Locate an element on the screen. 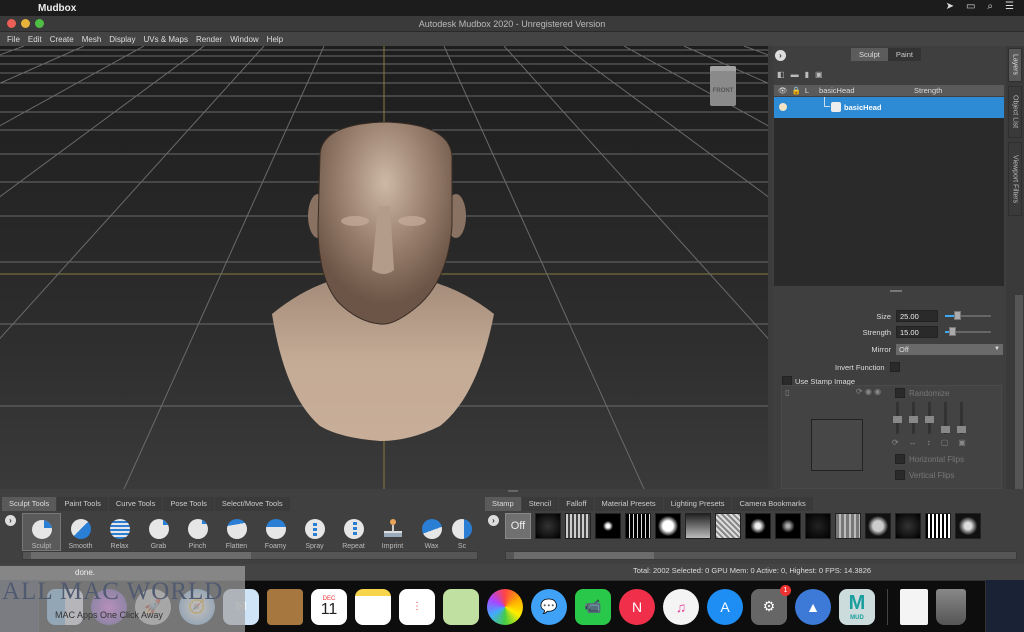 The image size is (1024, 632). tool-foamy: Foamy is located at coordinates (275, 532).